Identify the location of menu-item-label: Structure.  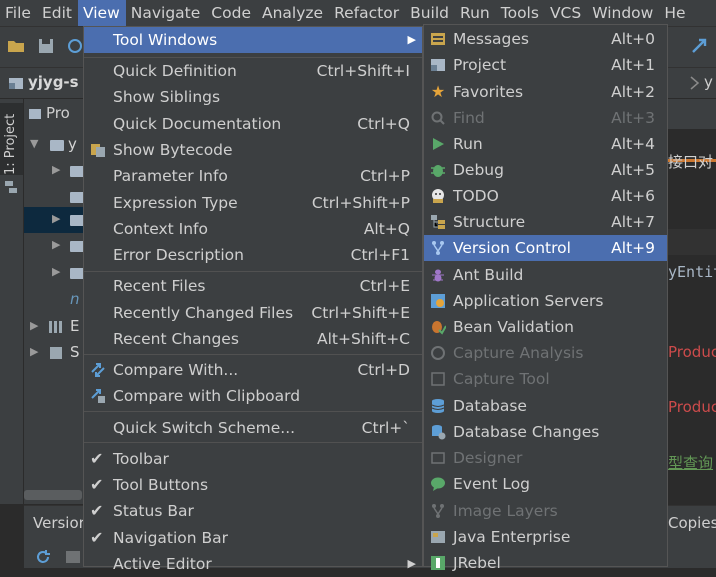
(489, 222).